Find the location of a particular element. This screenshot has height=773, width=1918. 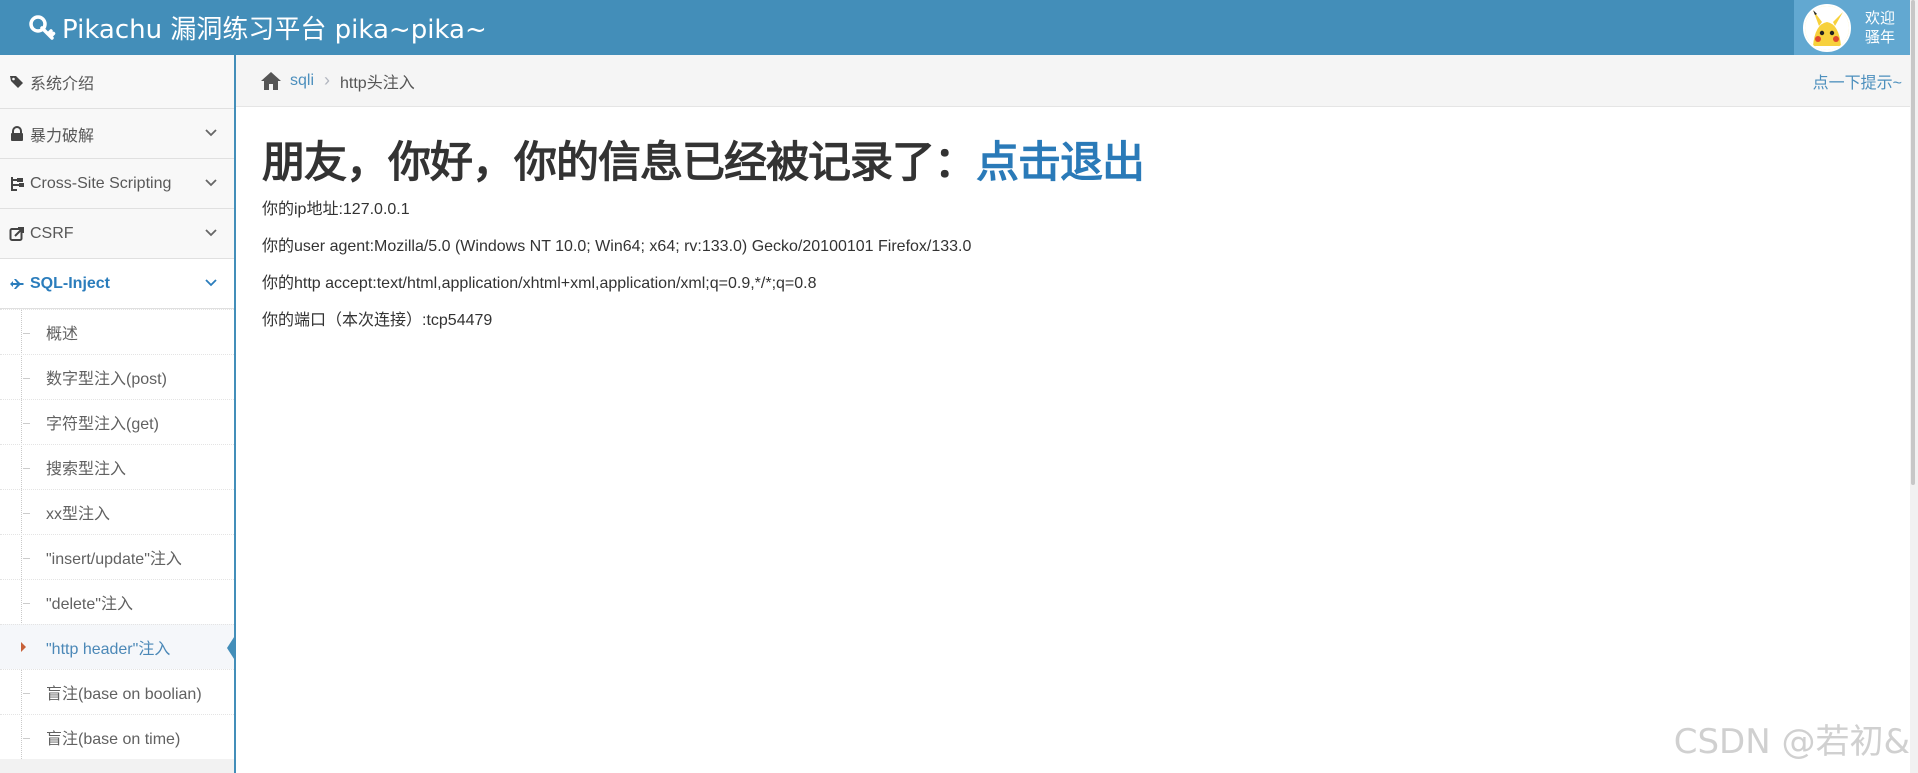

breadcrumb-link-sqli: sqli is located at coordinates (302, 81).